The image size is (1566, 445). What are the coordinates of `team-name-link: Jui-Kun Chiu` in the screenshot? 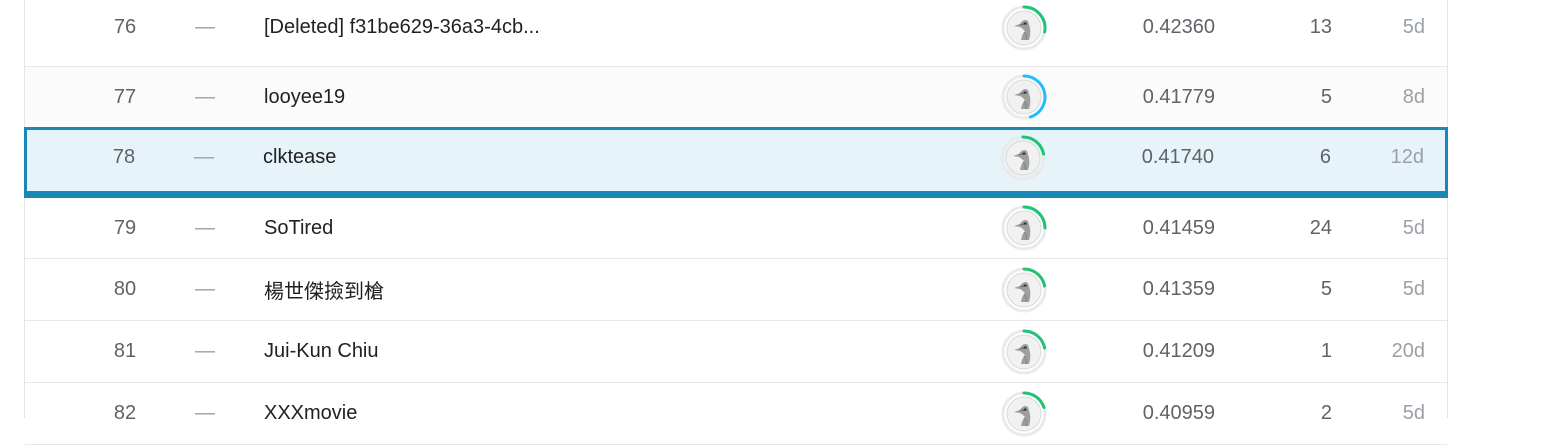 It's located at (614, 351).